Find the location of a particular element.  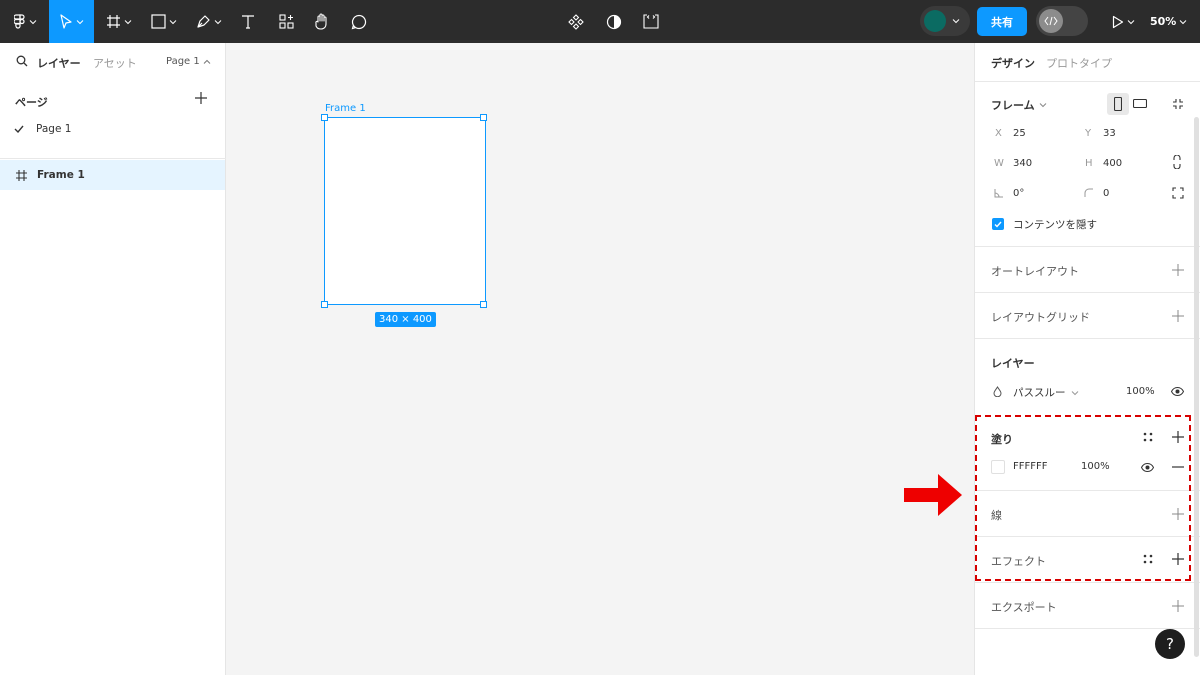

independent-corners-icon is located at coordinates (1178, 193).